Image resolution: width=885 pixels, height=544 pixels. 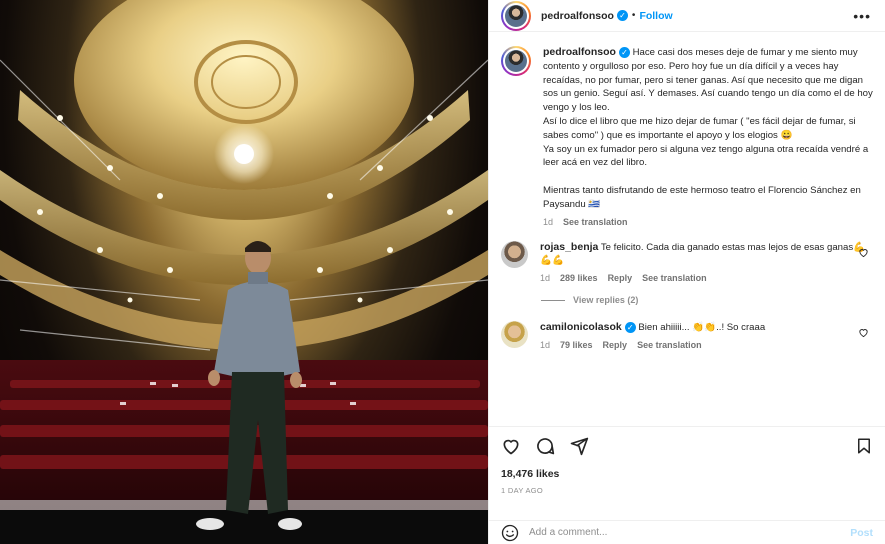 I want to click on add-comment-bar: Post, so click(x=687, y=532).